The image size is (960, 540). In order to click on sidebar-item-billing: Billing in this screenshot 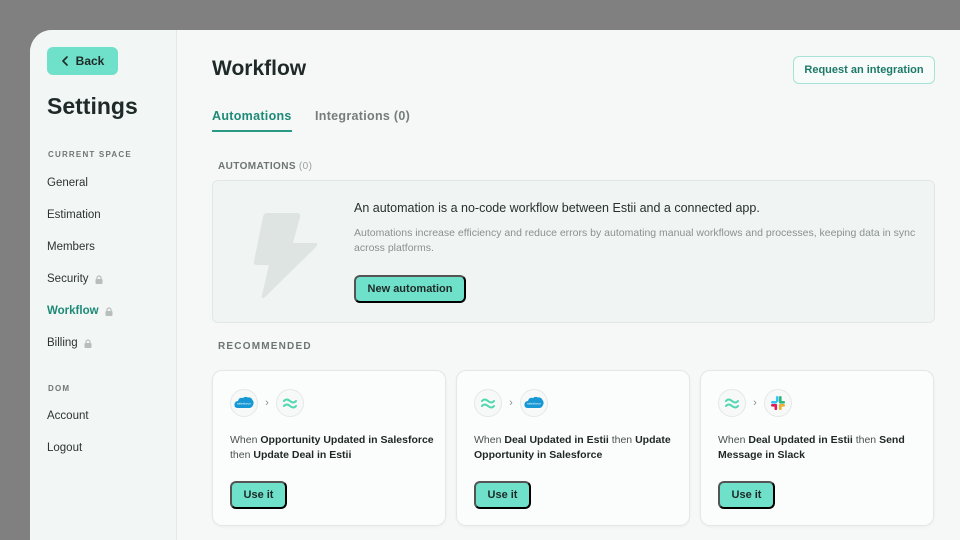, I will do `click(69, 343)`.